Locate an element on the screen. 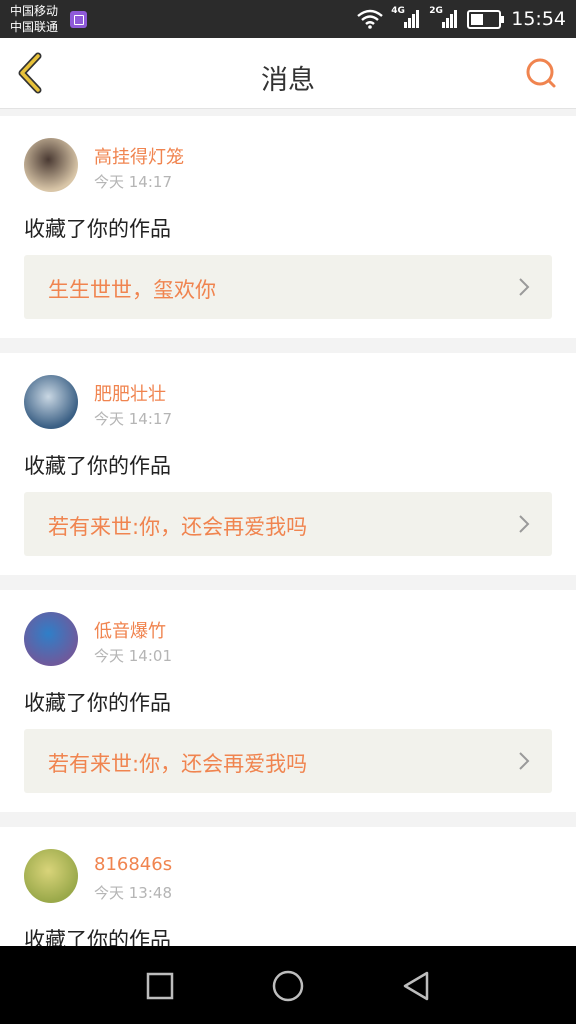 The height and width of the screenshot is (1024, 576). signal-2g-icon: 2G is located at coordinates (443, 18).